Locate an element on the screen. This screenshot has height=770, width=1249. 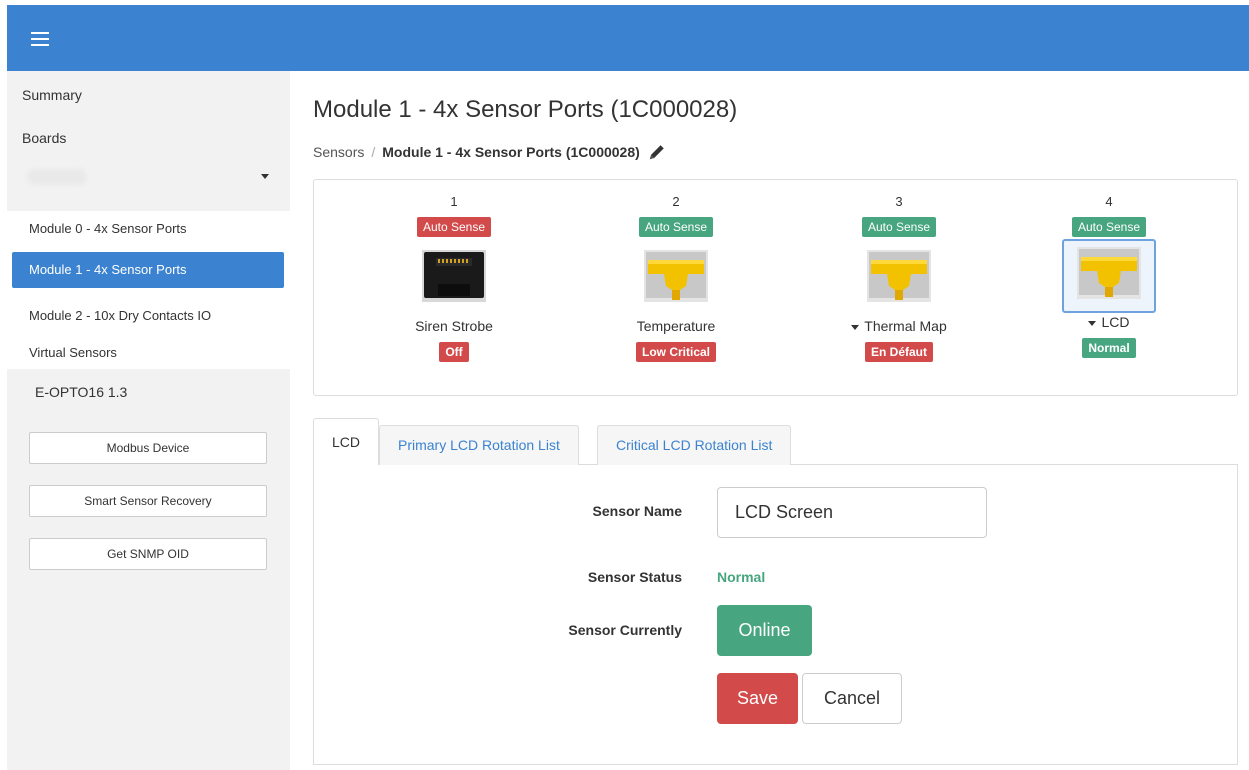
status-badge: En Défaut is located at coordinates (898, 352).